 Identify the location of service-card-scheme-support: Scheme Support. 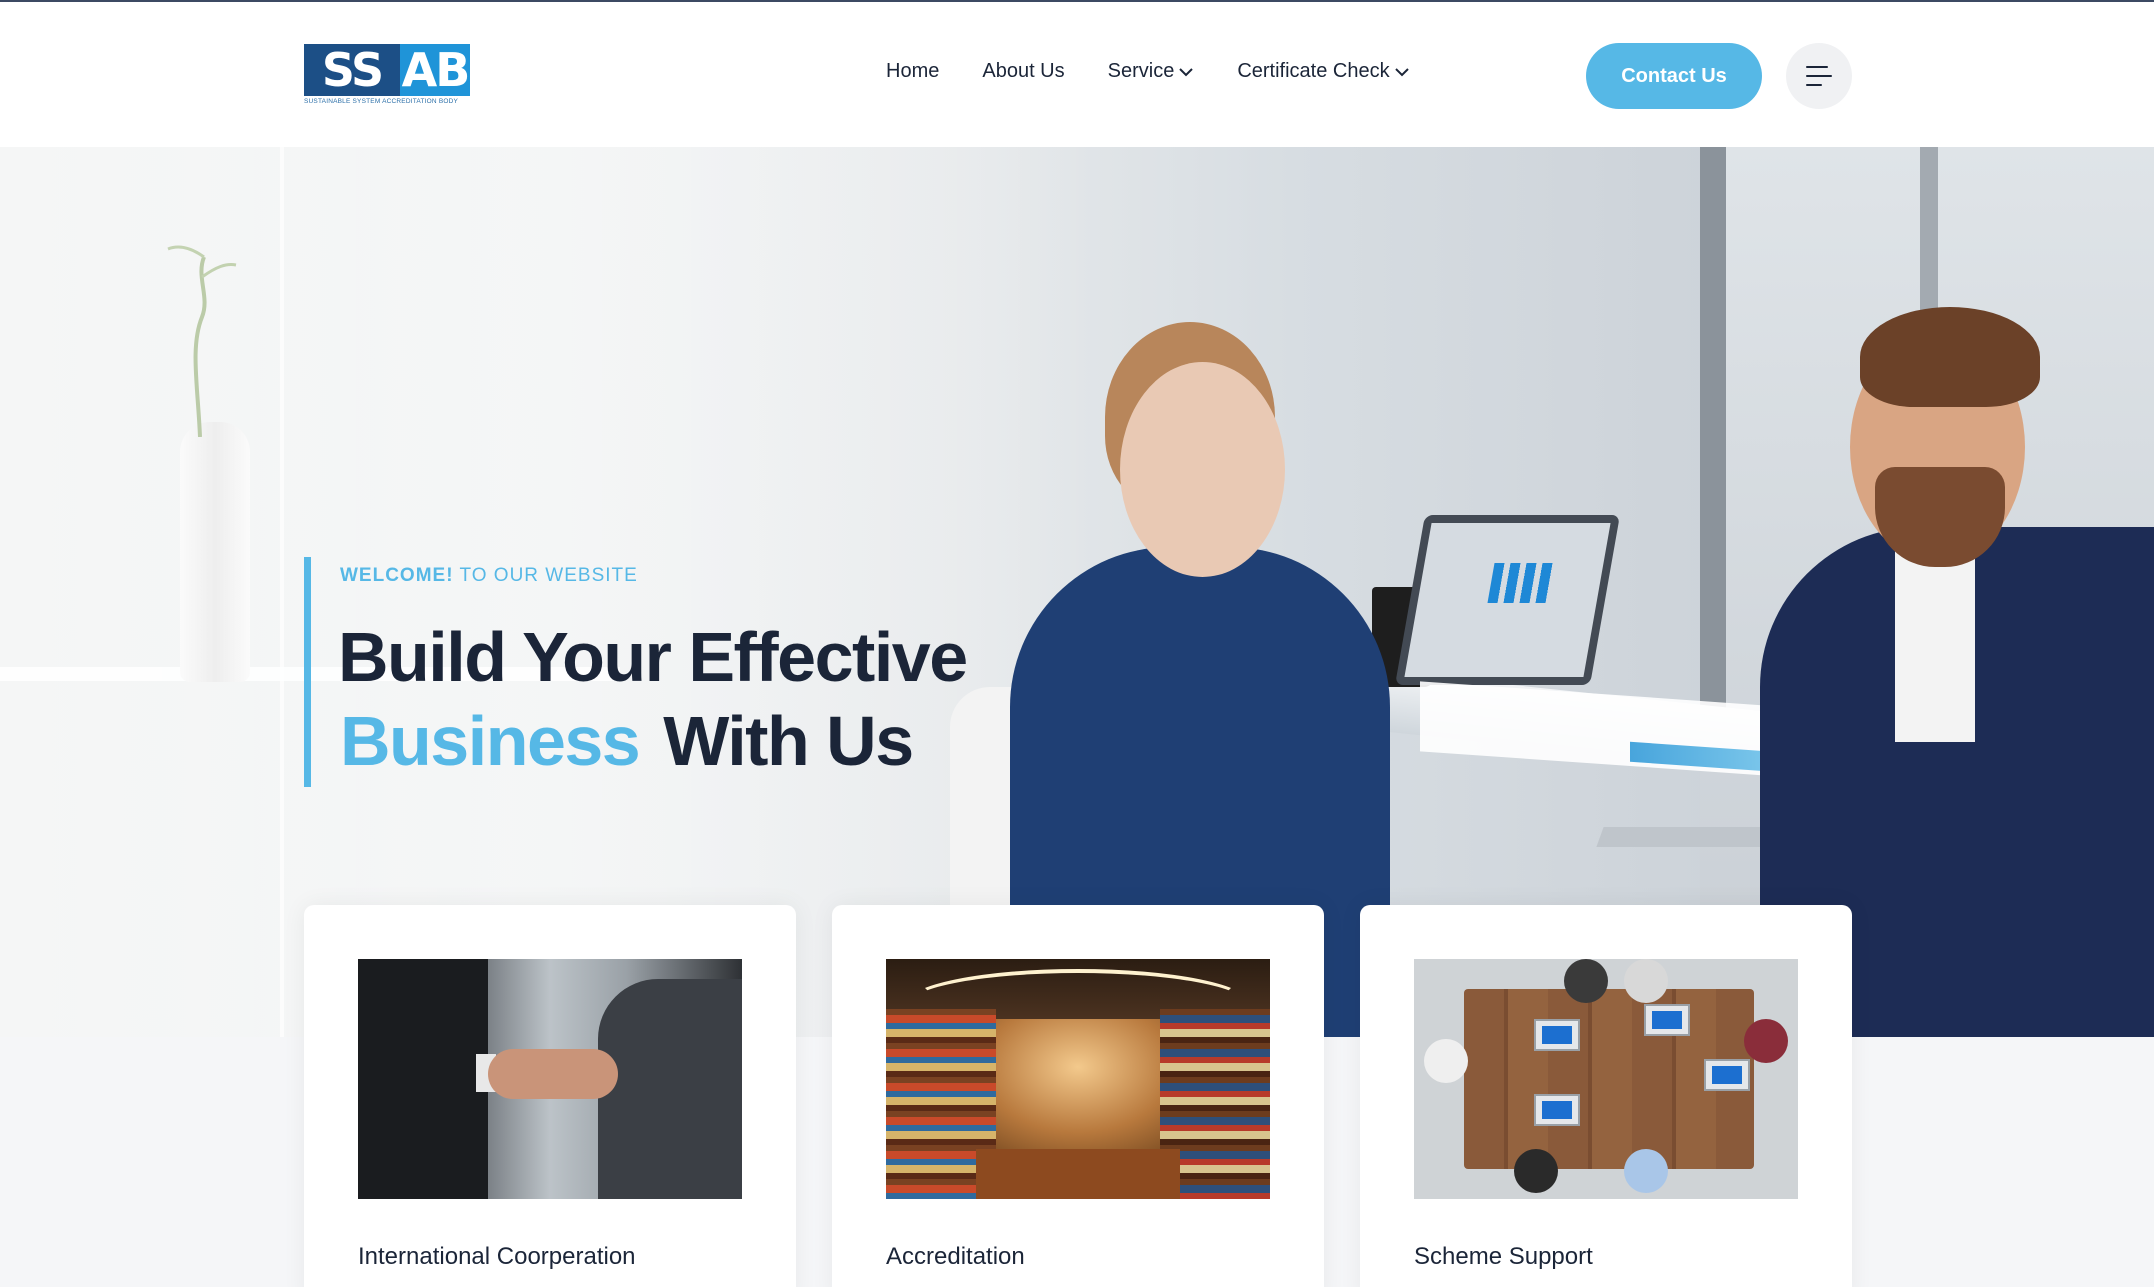
(1606, 1096).